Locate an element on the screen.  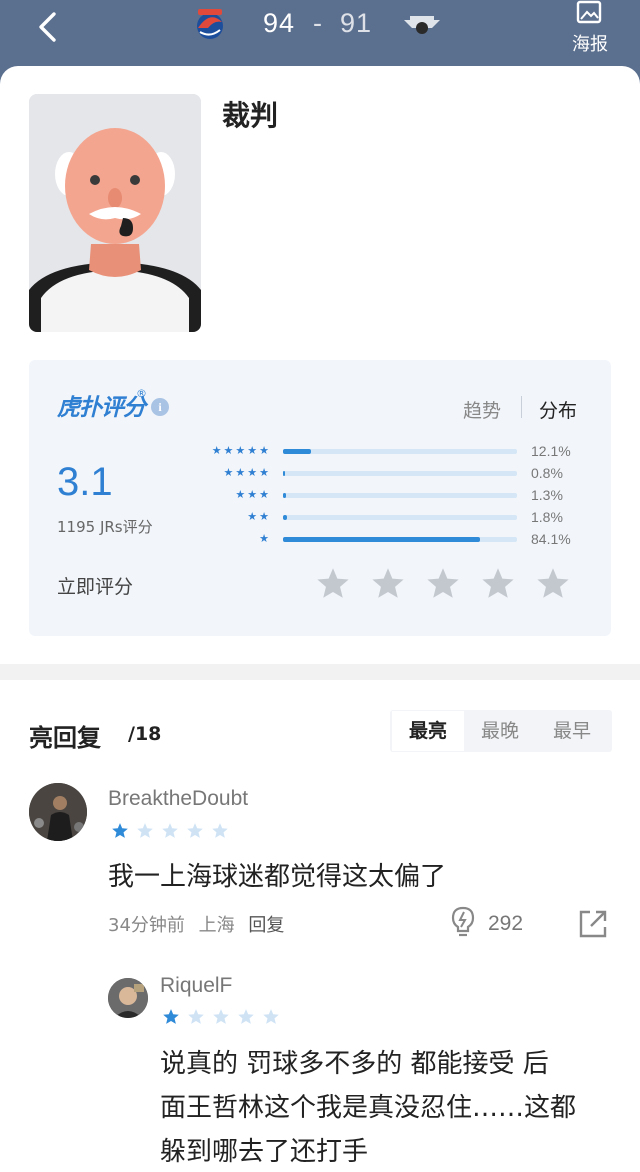
rate-stars-input is located at coordinates (443, 586).